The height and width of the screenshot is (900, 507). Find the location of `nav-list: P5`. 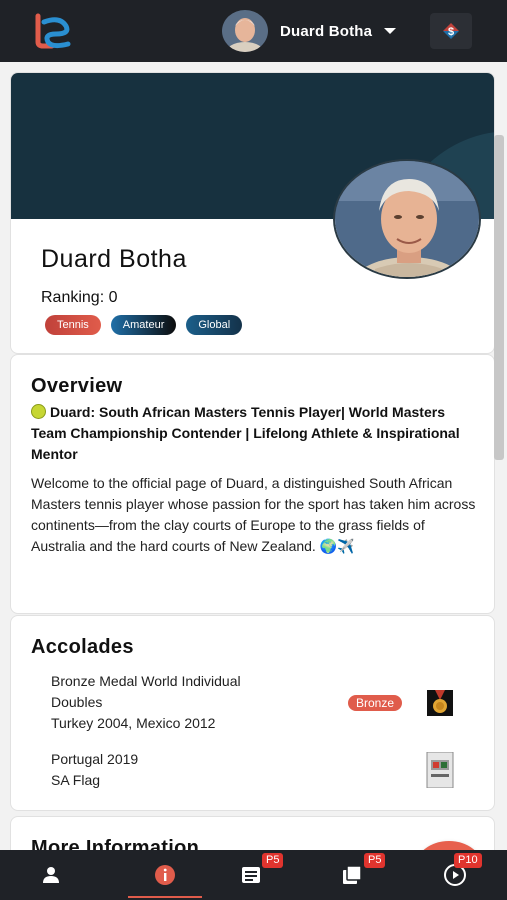

nav-list: P5 is located at coordinates (251, 875).